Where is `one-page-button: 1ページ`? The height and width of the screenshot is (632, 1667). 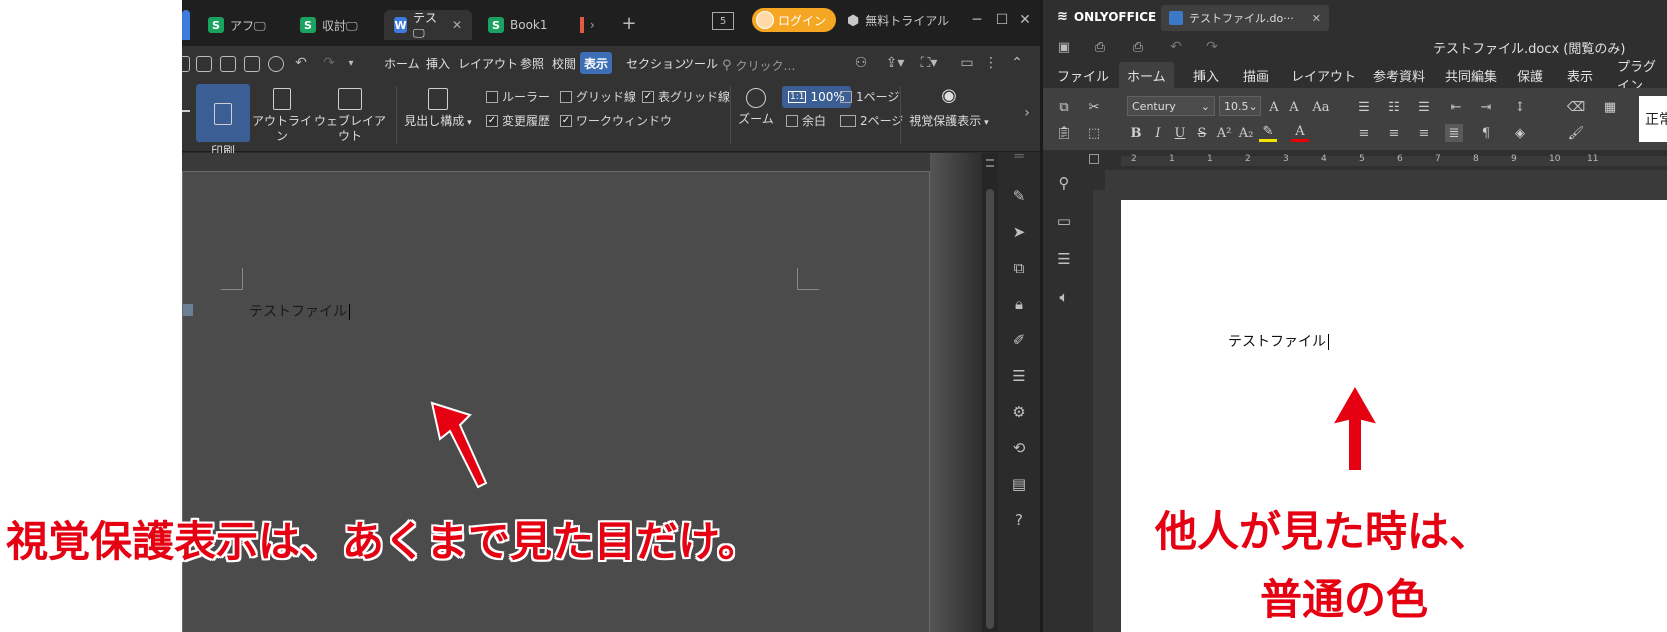
one-page-button: 1ページ is located at coordinates (869, 96).